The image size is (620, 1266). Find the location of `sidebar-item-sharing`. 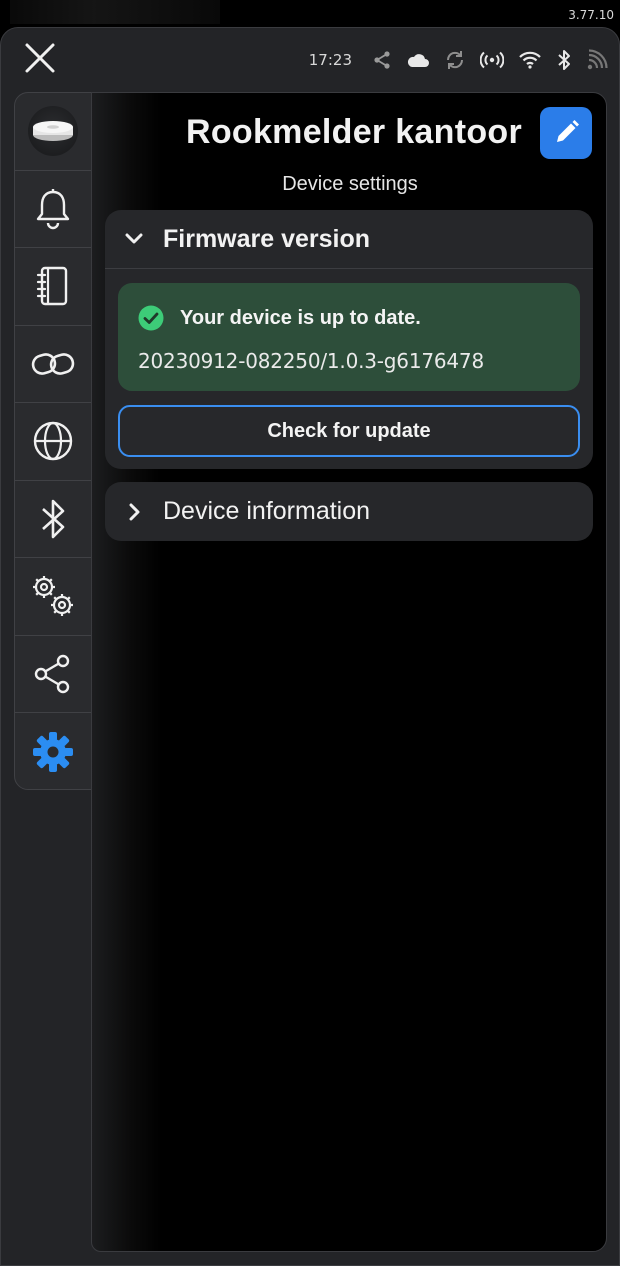

sidebar-item-sharing is located at coordinates (53, 674).